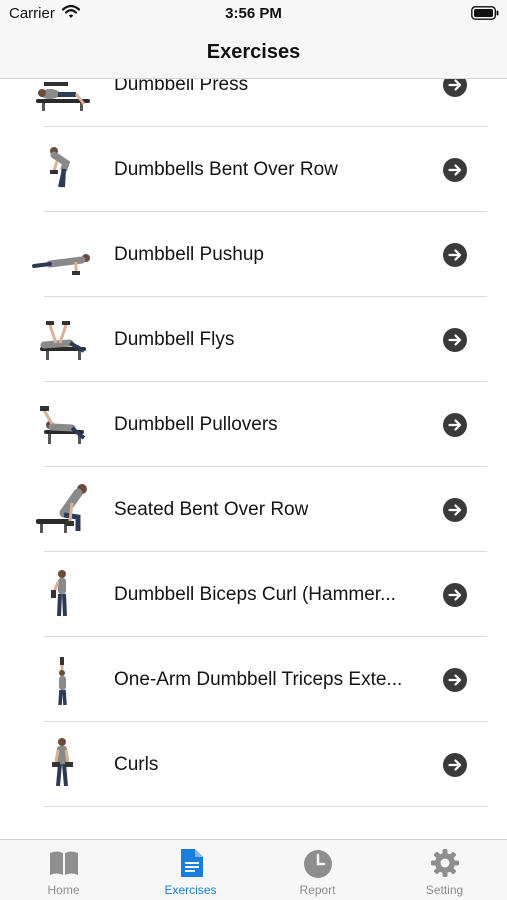 This screenshot has width=507, height=900. I want to click on triceps-extension-figure-icon, so click(62, 681).